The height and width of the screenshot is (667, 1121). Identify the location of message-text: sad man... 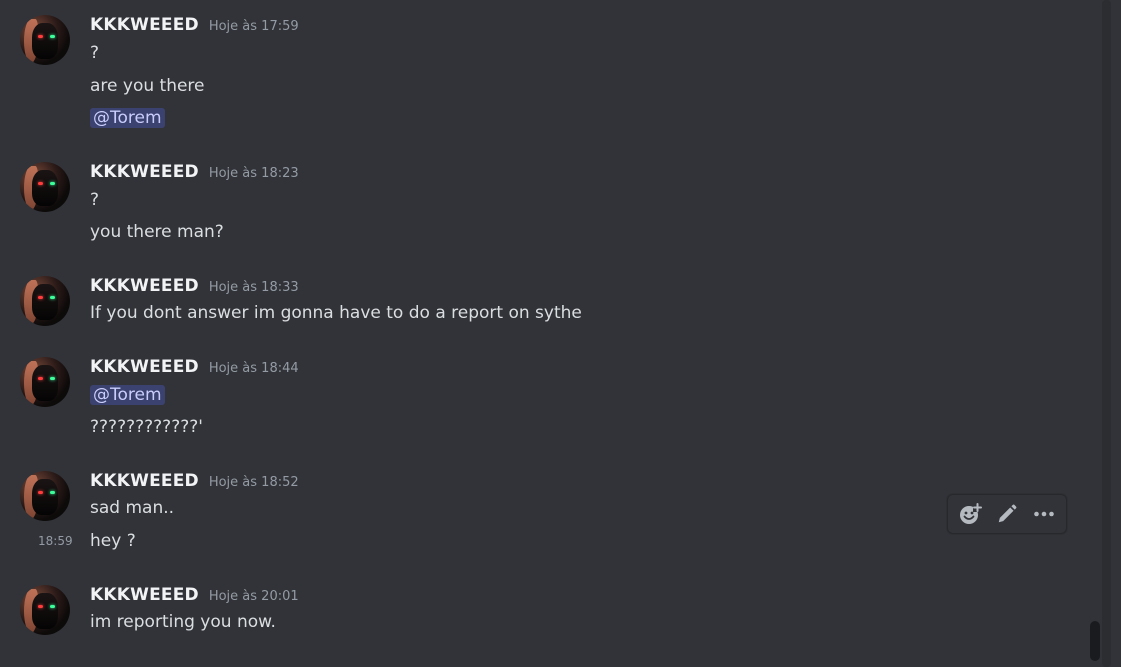
(132, 508).